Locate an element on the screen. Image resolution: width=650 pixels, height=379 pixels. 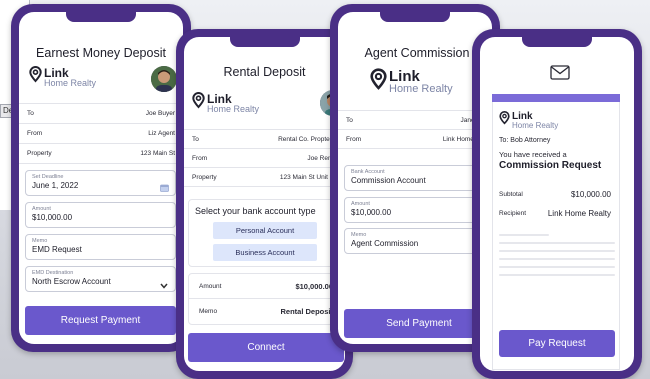
detail-row-to: To Joe Buyer is located at coordinates (101, 114).